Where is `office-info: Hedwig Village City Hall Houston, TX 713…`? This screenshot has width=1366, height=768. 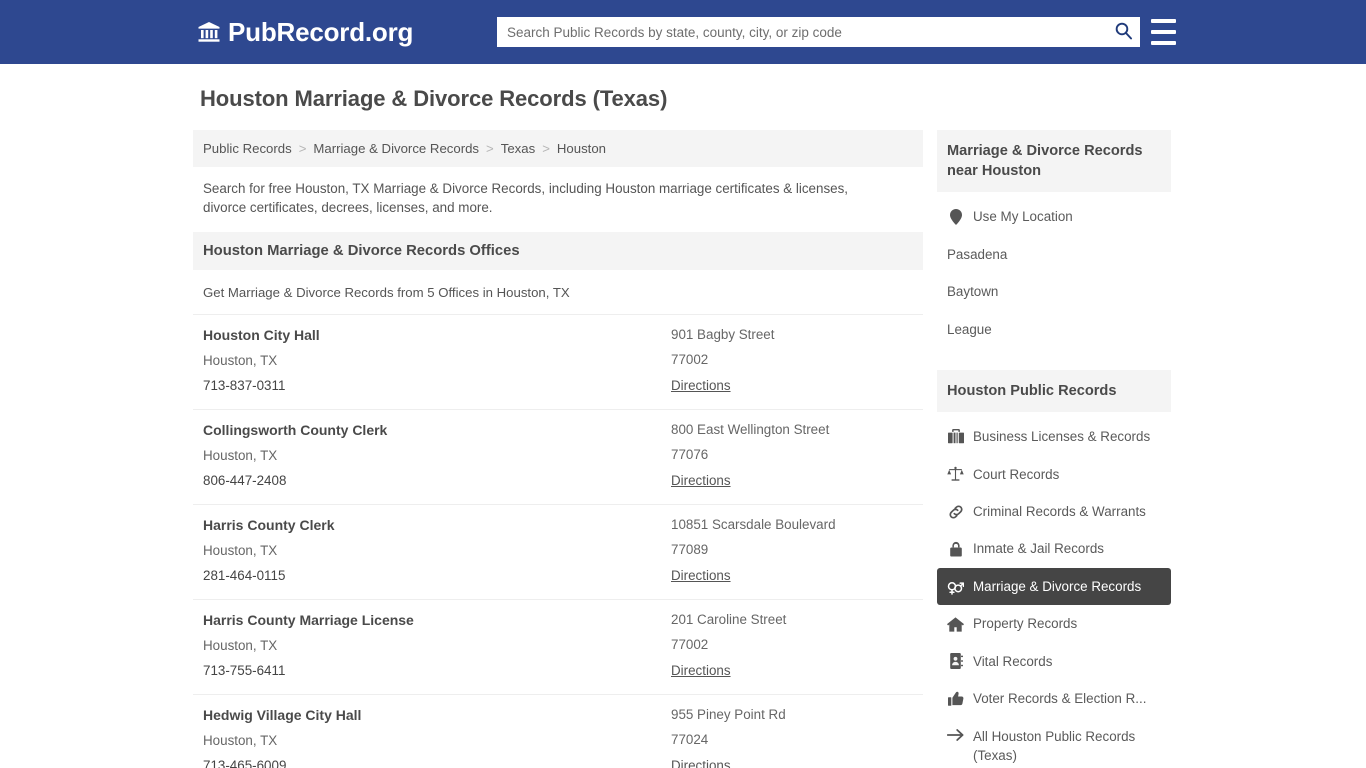
office-info: Hedwig Village City Hall Houston, TX 713… is located at coordinates (437, 737).